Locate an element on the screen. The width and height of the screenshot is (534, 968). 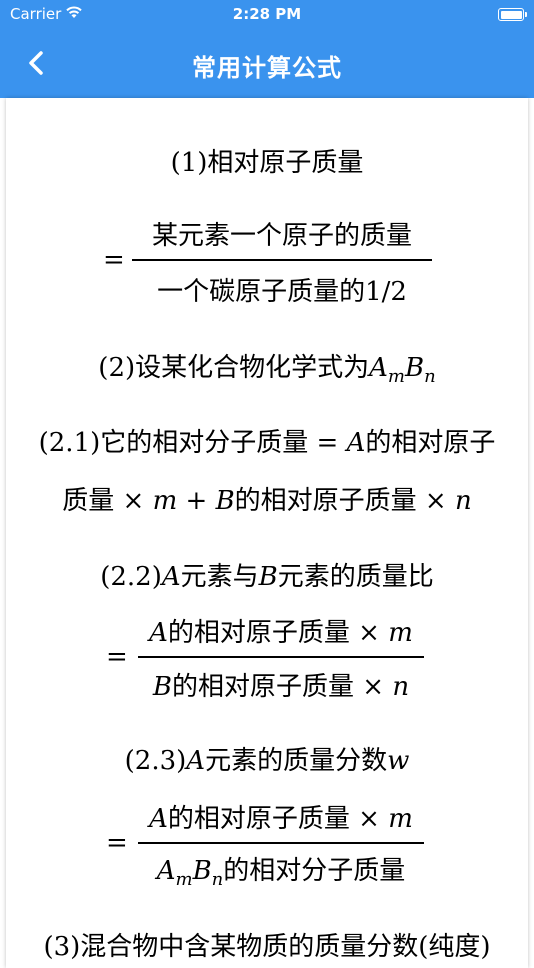
battery-icon is located at coordinates (512, 14).